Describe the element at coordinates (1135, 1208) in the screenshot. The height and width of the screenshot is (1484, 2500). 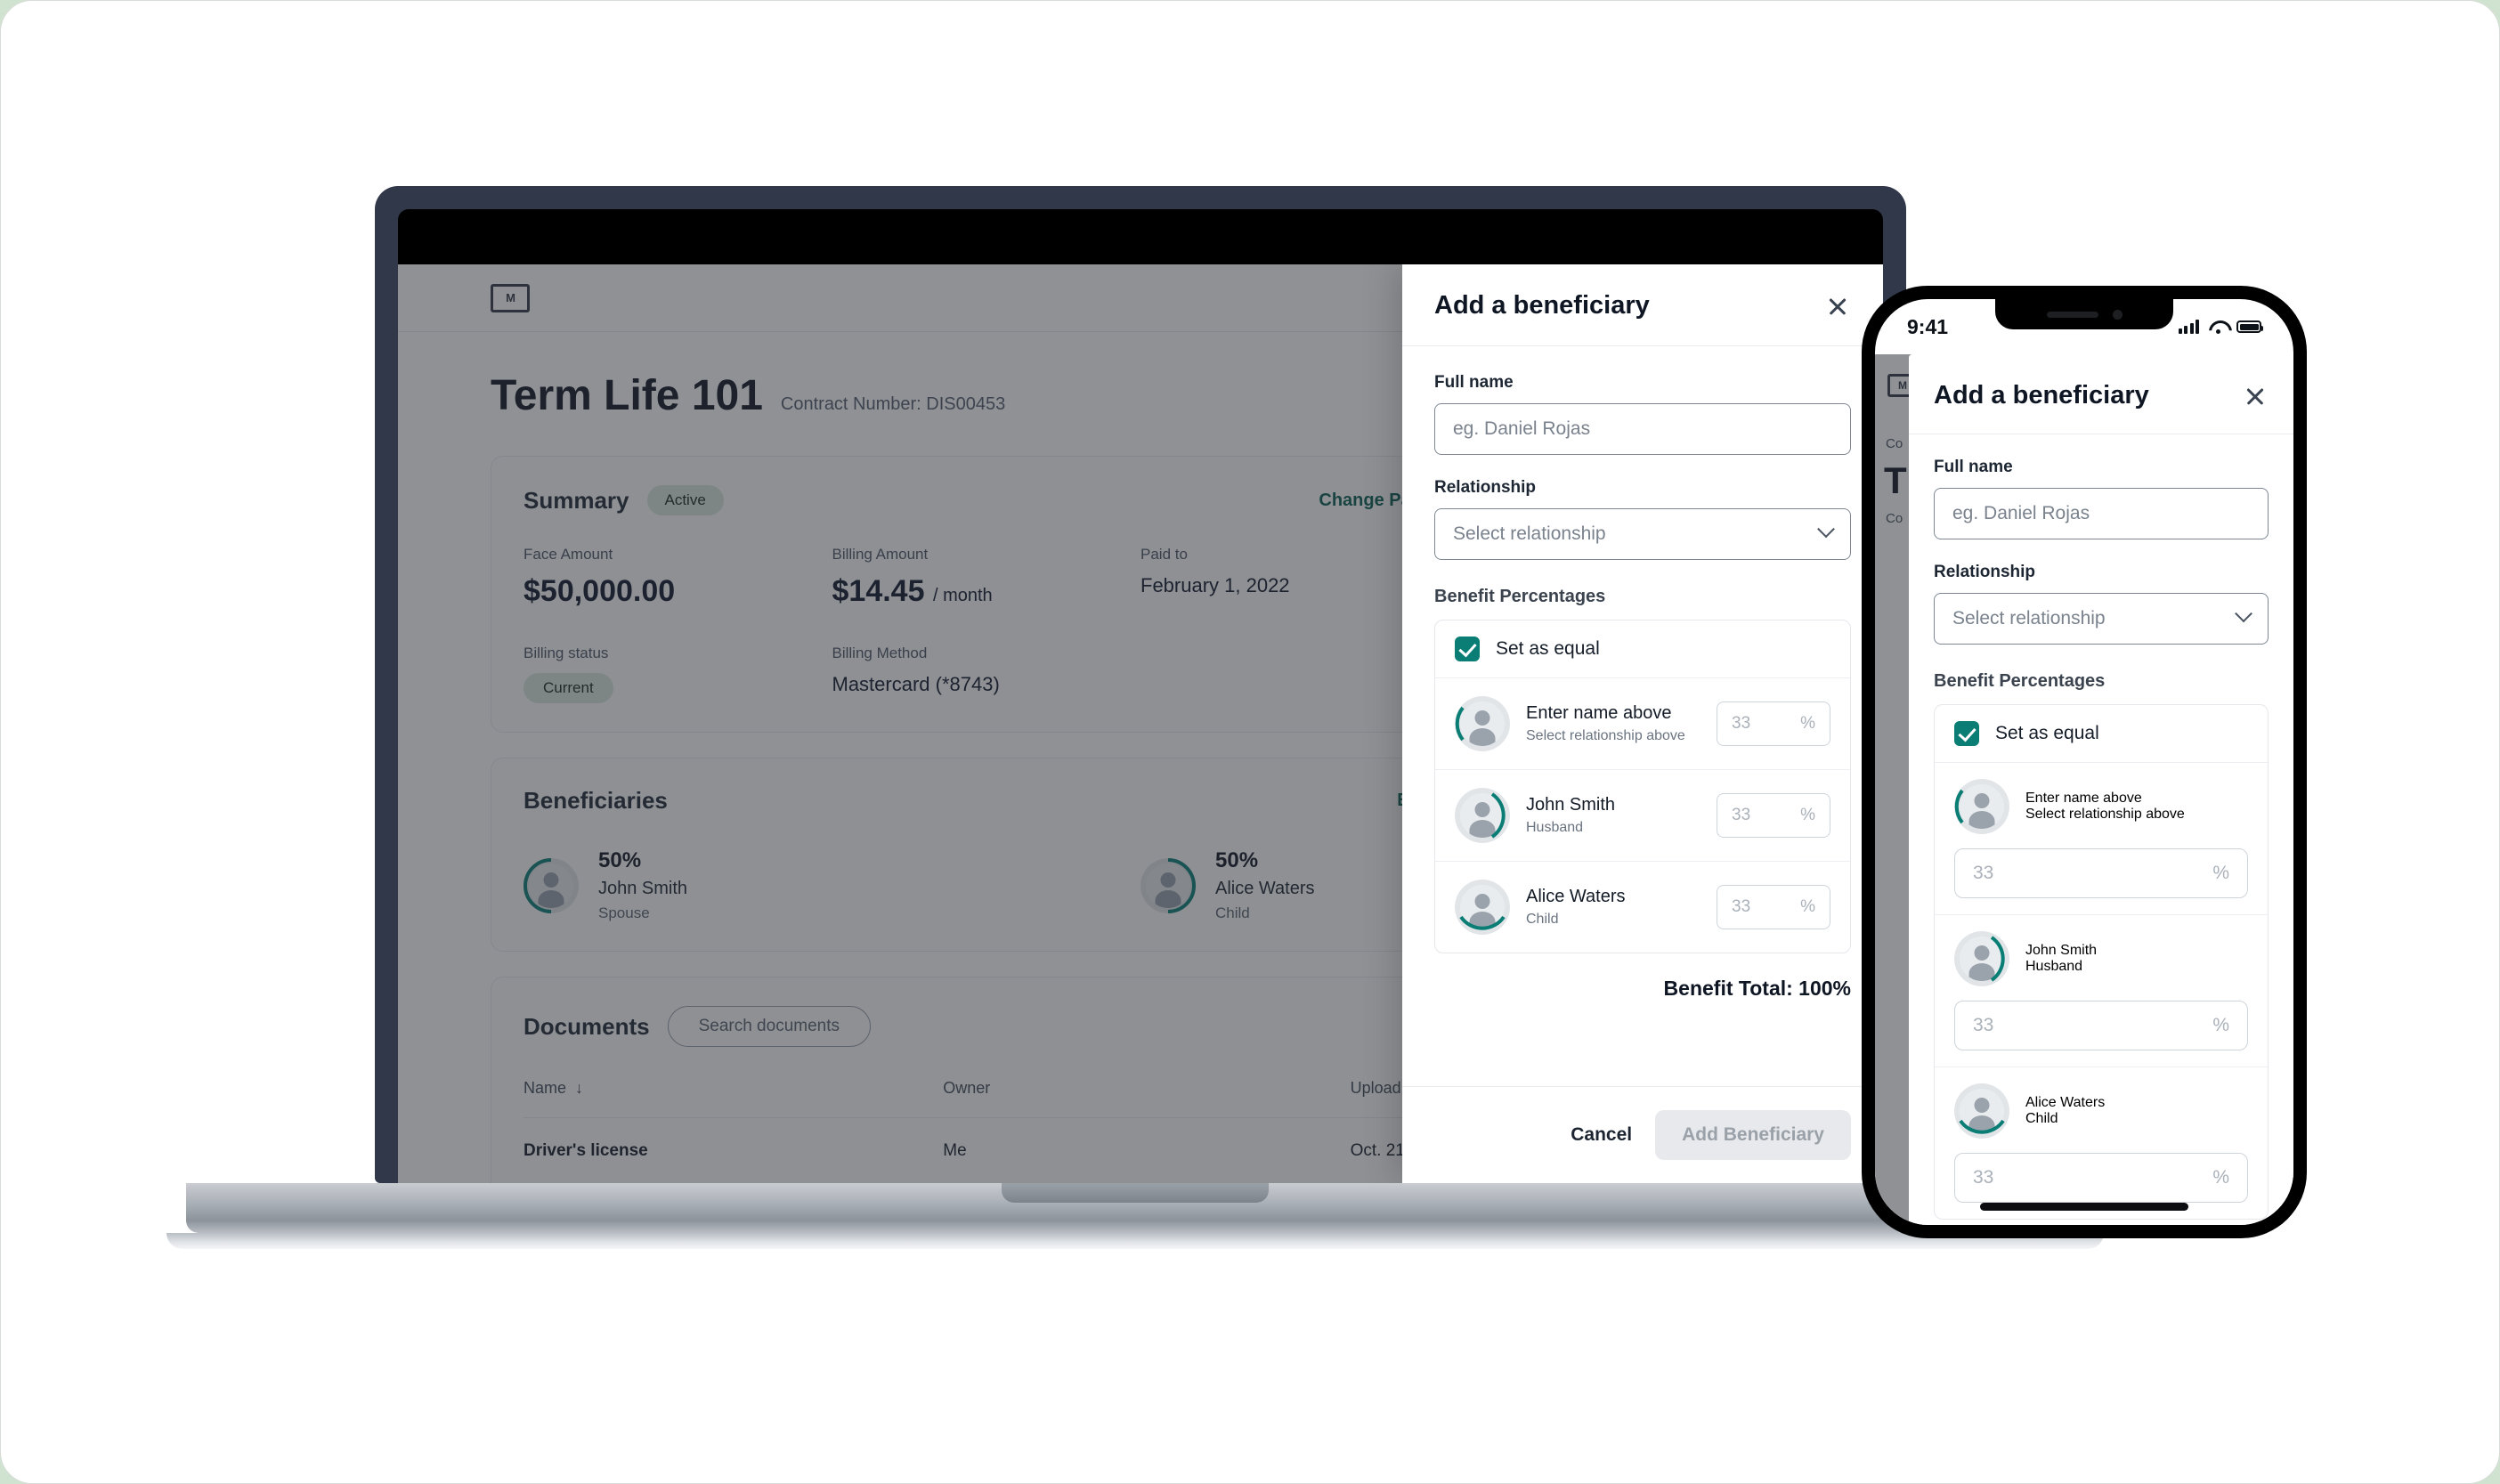
I see `laptop-base` at that location.